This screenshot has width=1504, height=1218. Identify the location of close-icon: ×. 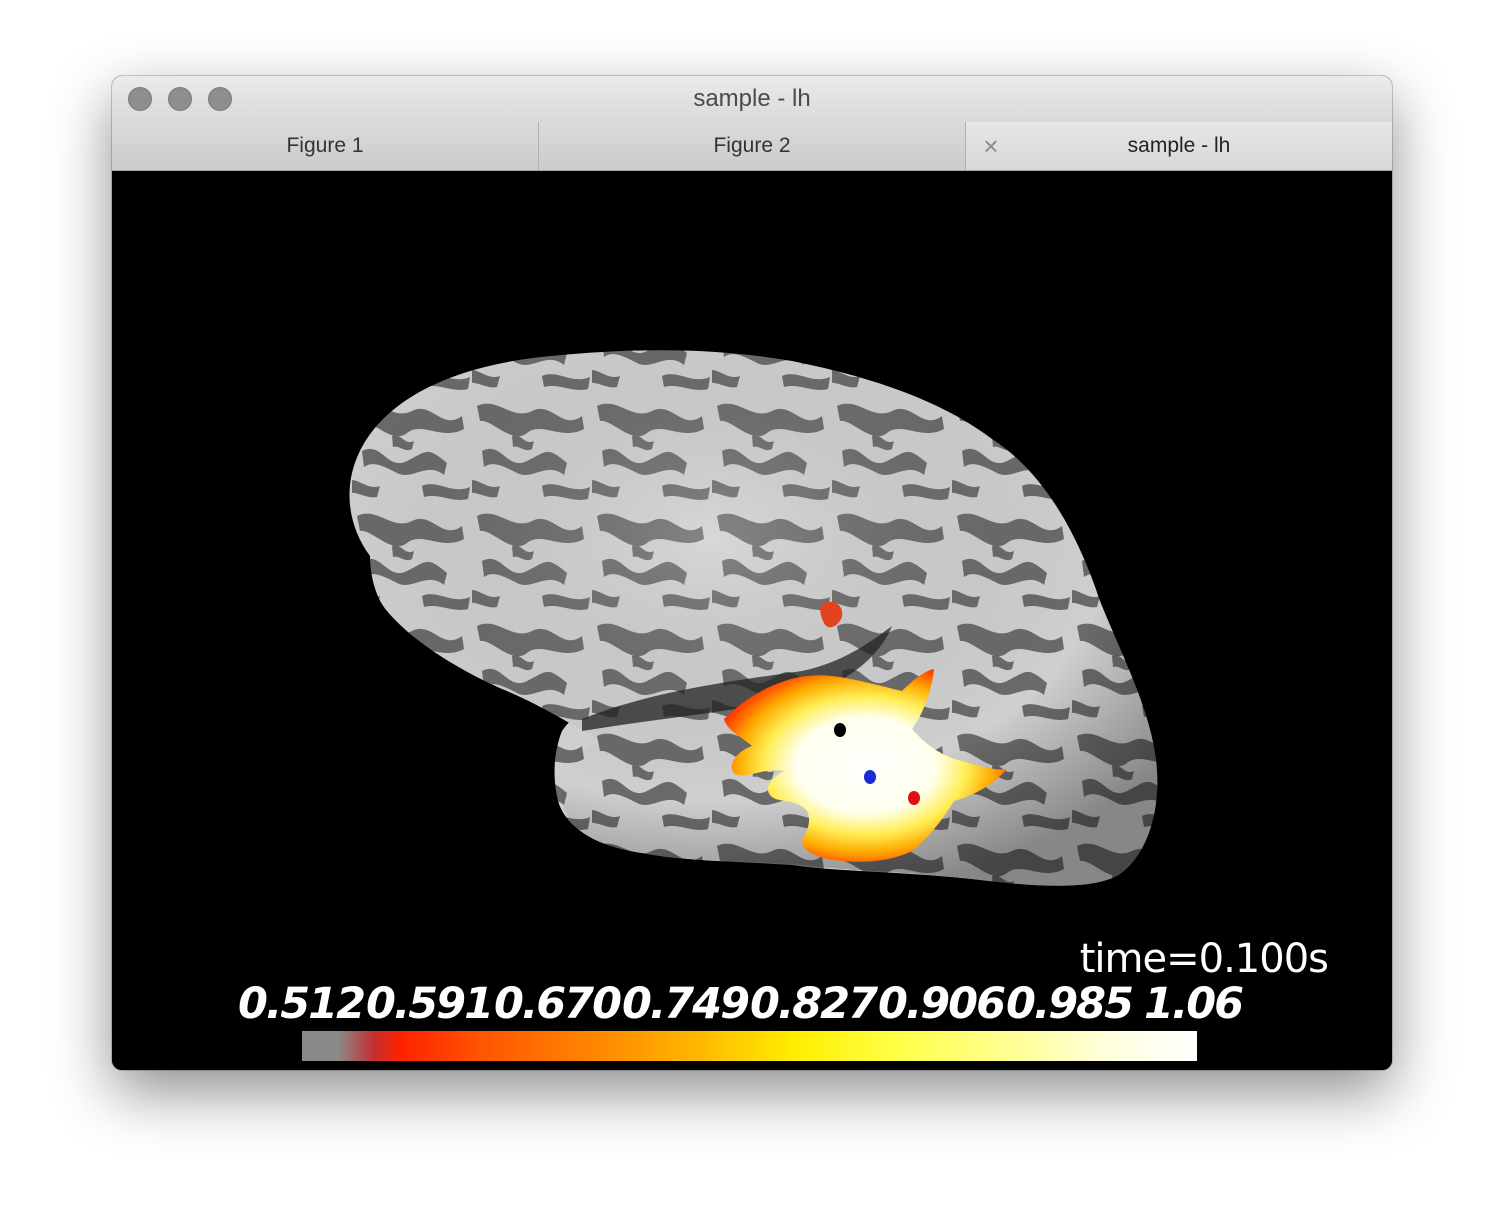
(991, 146).